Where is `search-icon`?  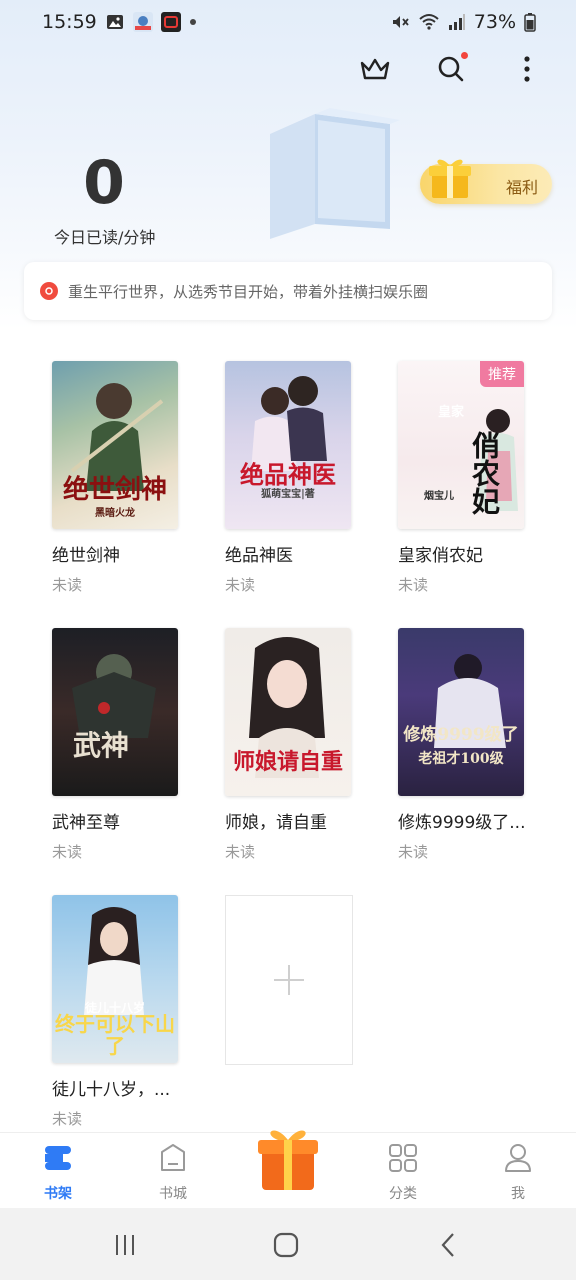 search-icon is located at coordinates (451, 69).